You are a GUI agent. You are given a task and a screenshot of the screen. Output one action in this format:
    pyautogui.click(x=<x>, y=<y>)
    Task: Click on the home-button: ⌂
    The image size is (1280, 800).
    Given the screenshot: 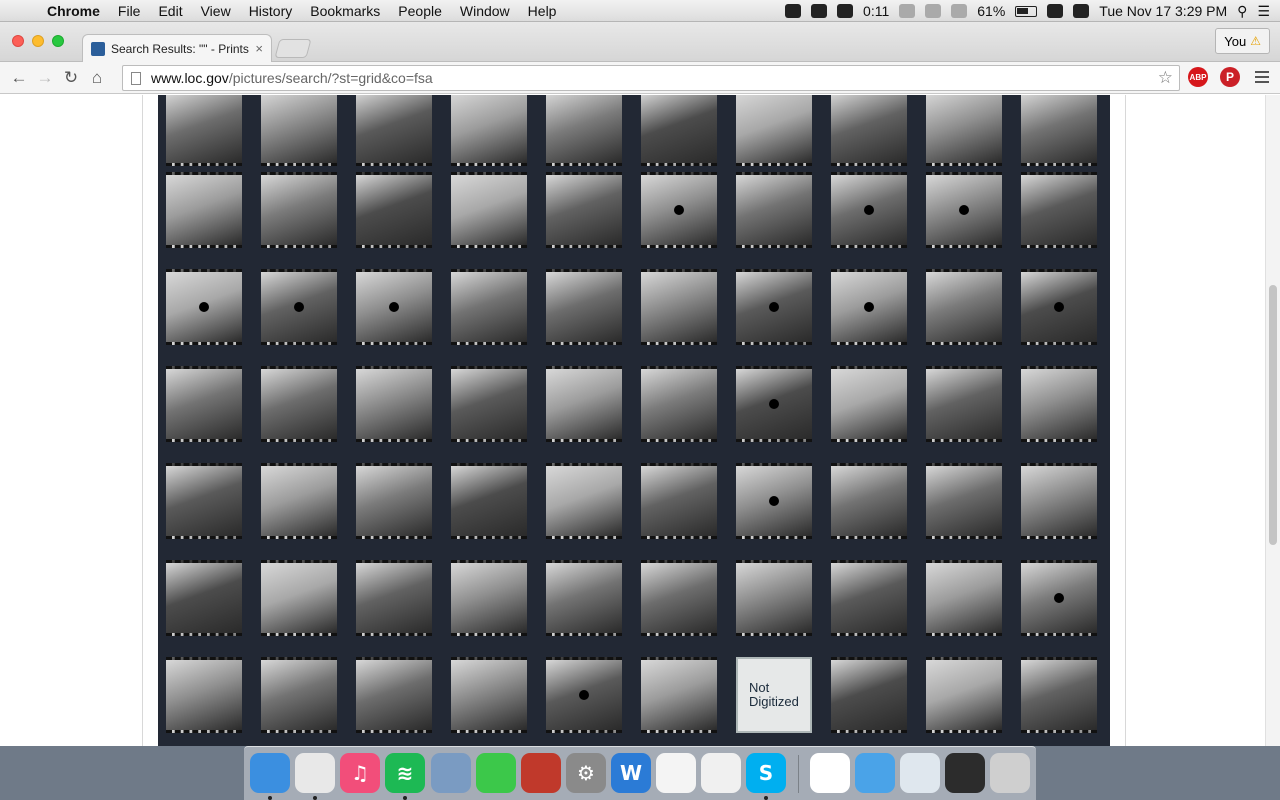 What is the action you would take?
    pyautogui.click(x=97, y=78)
    